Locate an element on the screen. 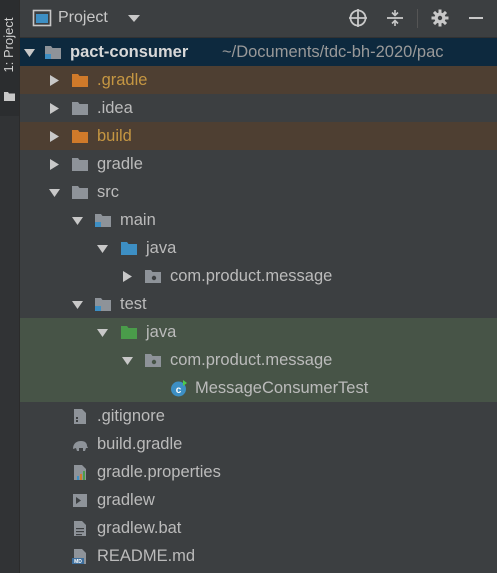 The height and width of the screenshot is (573, 497). svg-text: c is located at coordinates (179, 390).